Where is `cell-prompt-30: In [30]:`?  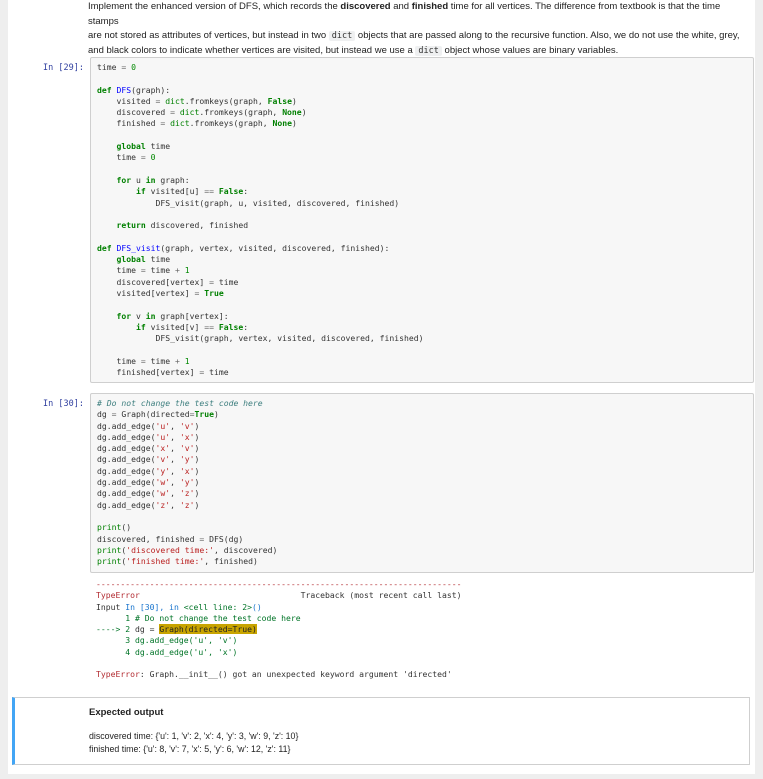 cell-prompt-30: In [30]: is located at coordinates (63, 404).